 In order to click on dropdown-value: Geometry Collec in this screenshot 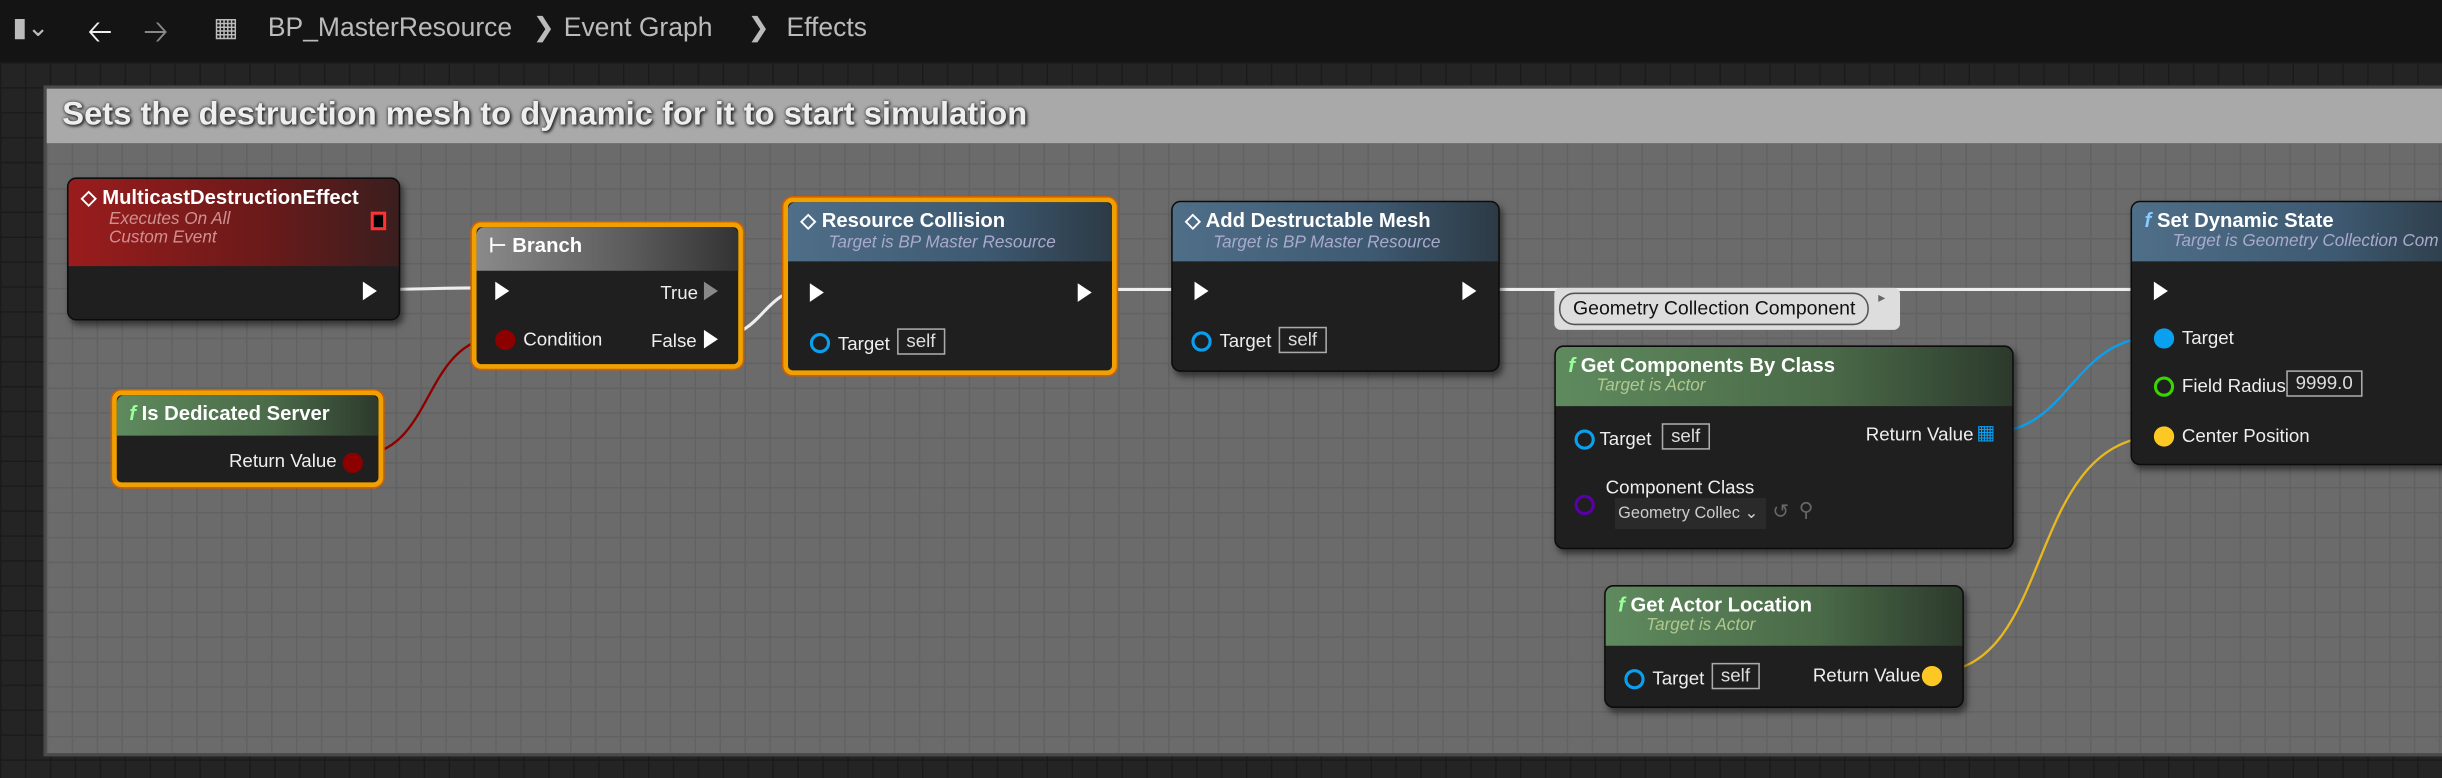, I will do `click(1679, 513)`.